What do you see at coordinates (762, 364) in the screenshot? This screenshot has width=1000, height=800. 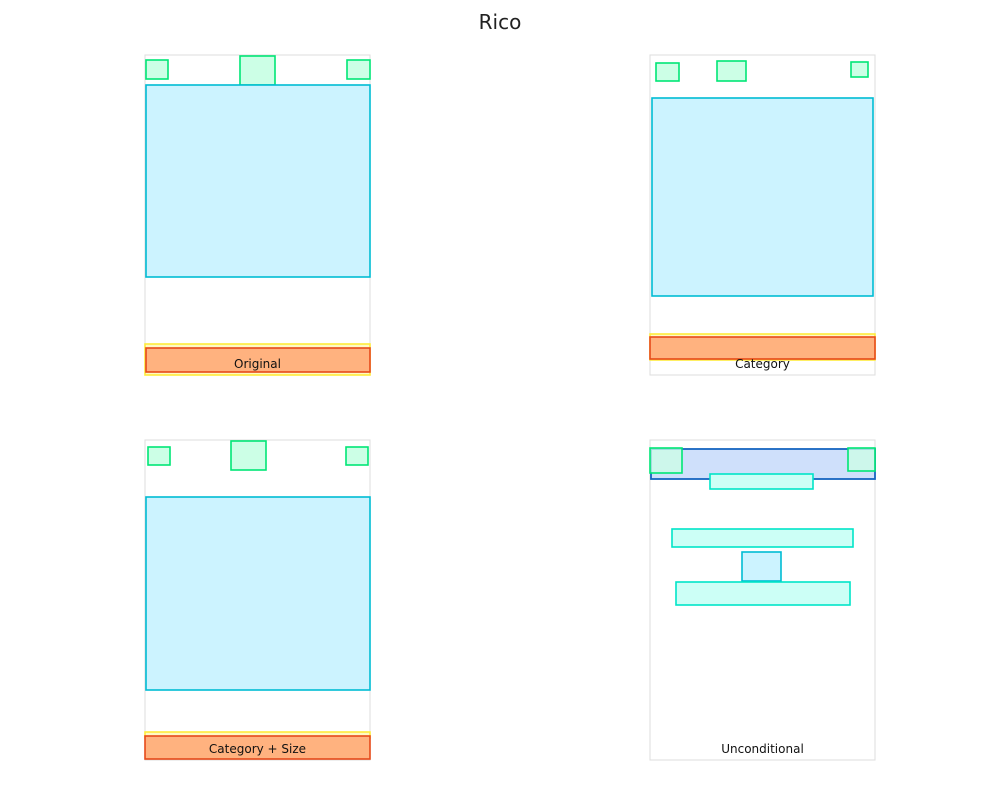 I see `panel-label: Category` at bounding box center [762, 364].